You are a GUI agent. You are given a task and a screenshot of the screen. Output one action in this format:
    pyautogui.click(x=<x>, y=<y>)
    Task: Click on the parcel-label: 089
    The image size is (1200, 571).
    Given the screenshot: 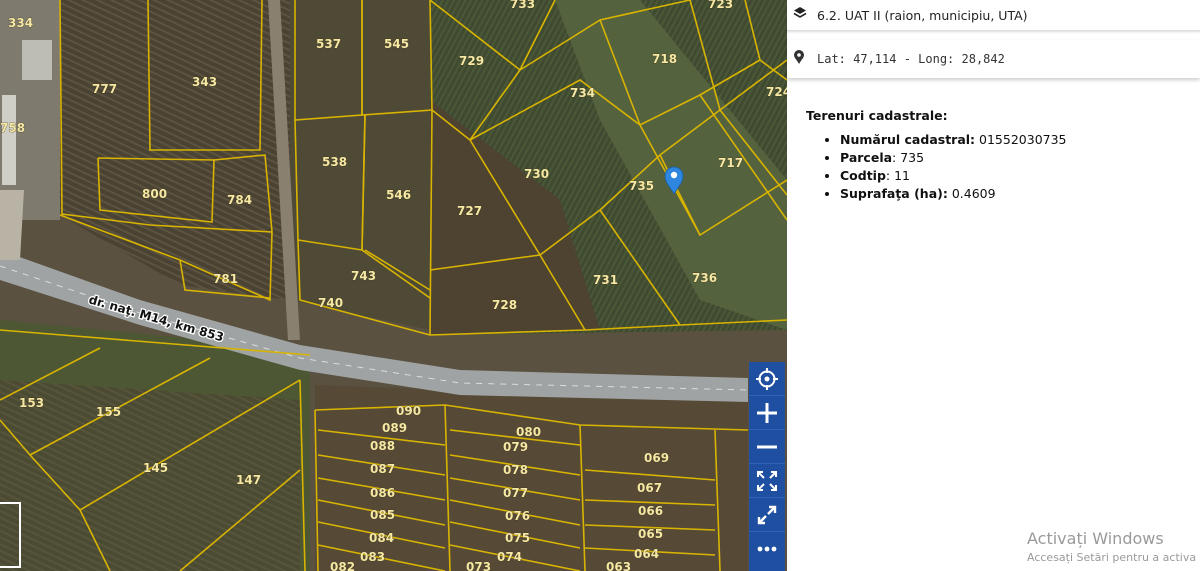 What is the action you would take?
    pyautogui.click(x=395, y=428)
    